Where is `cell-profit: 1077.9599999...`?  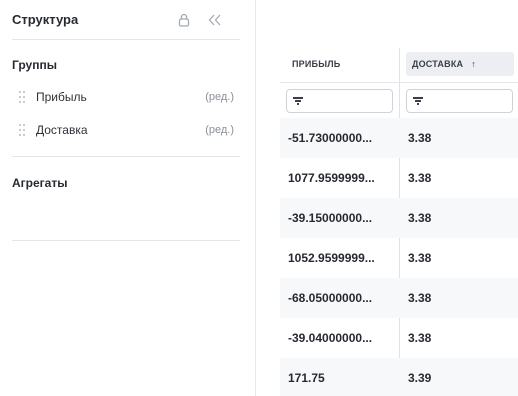
cell-profit: 1077.9599999... is located at coordinates (331, 178).